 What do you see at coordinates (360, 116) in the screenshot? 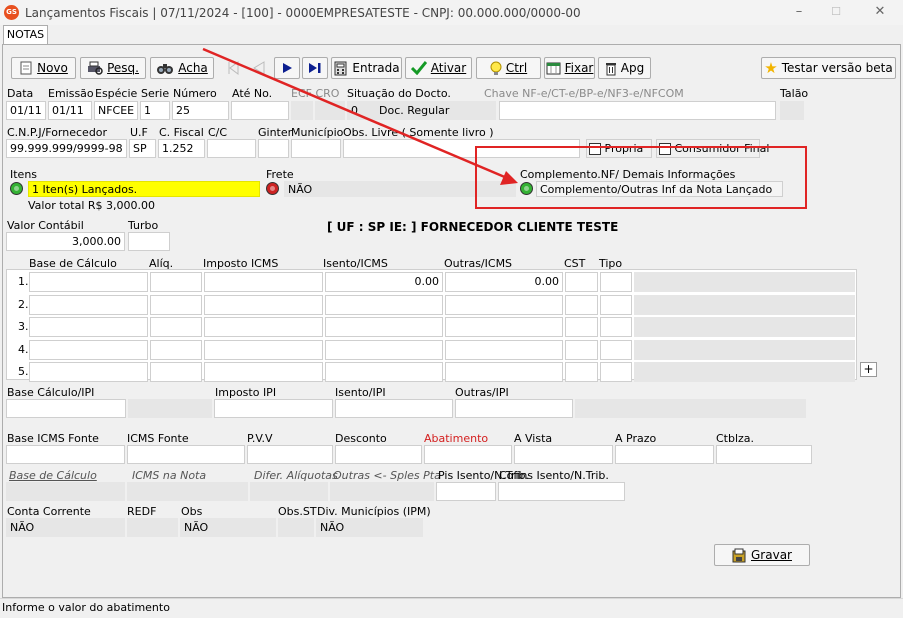
I see `annotation-arrow` at bounding box center [360, 116].